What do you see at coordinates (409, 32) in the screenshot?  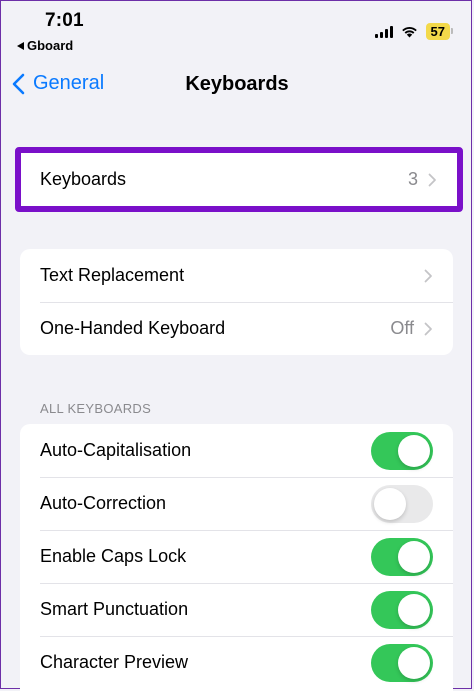 I see `wifi-icon` at bounding box center [409, 32].